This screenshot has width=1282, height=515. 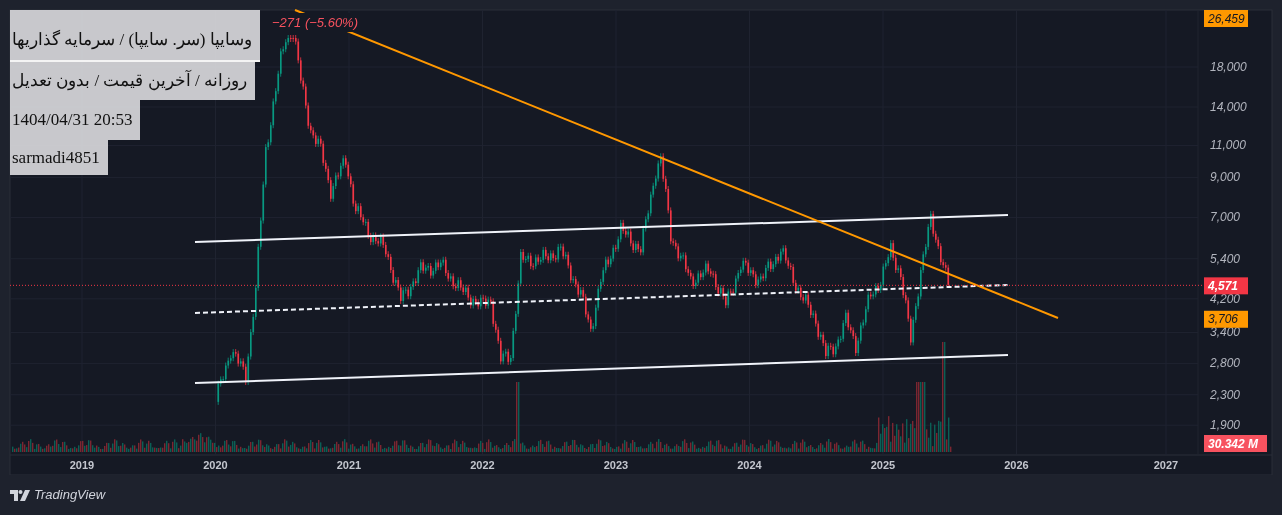 What do you see at coordinates (1228, 67) in the screenshot?
I see `axis-label: 18,000` at bounding box center [1228, 67].